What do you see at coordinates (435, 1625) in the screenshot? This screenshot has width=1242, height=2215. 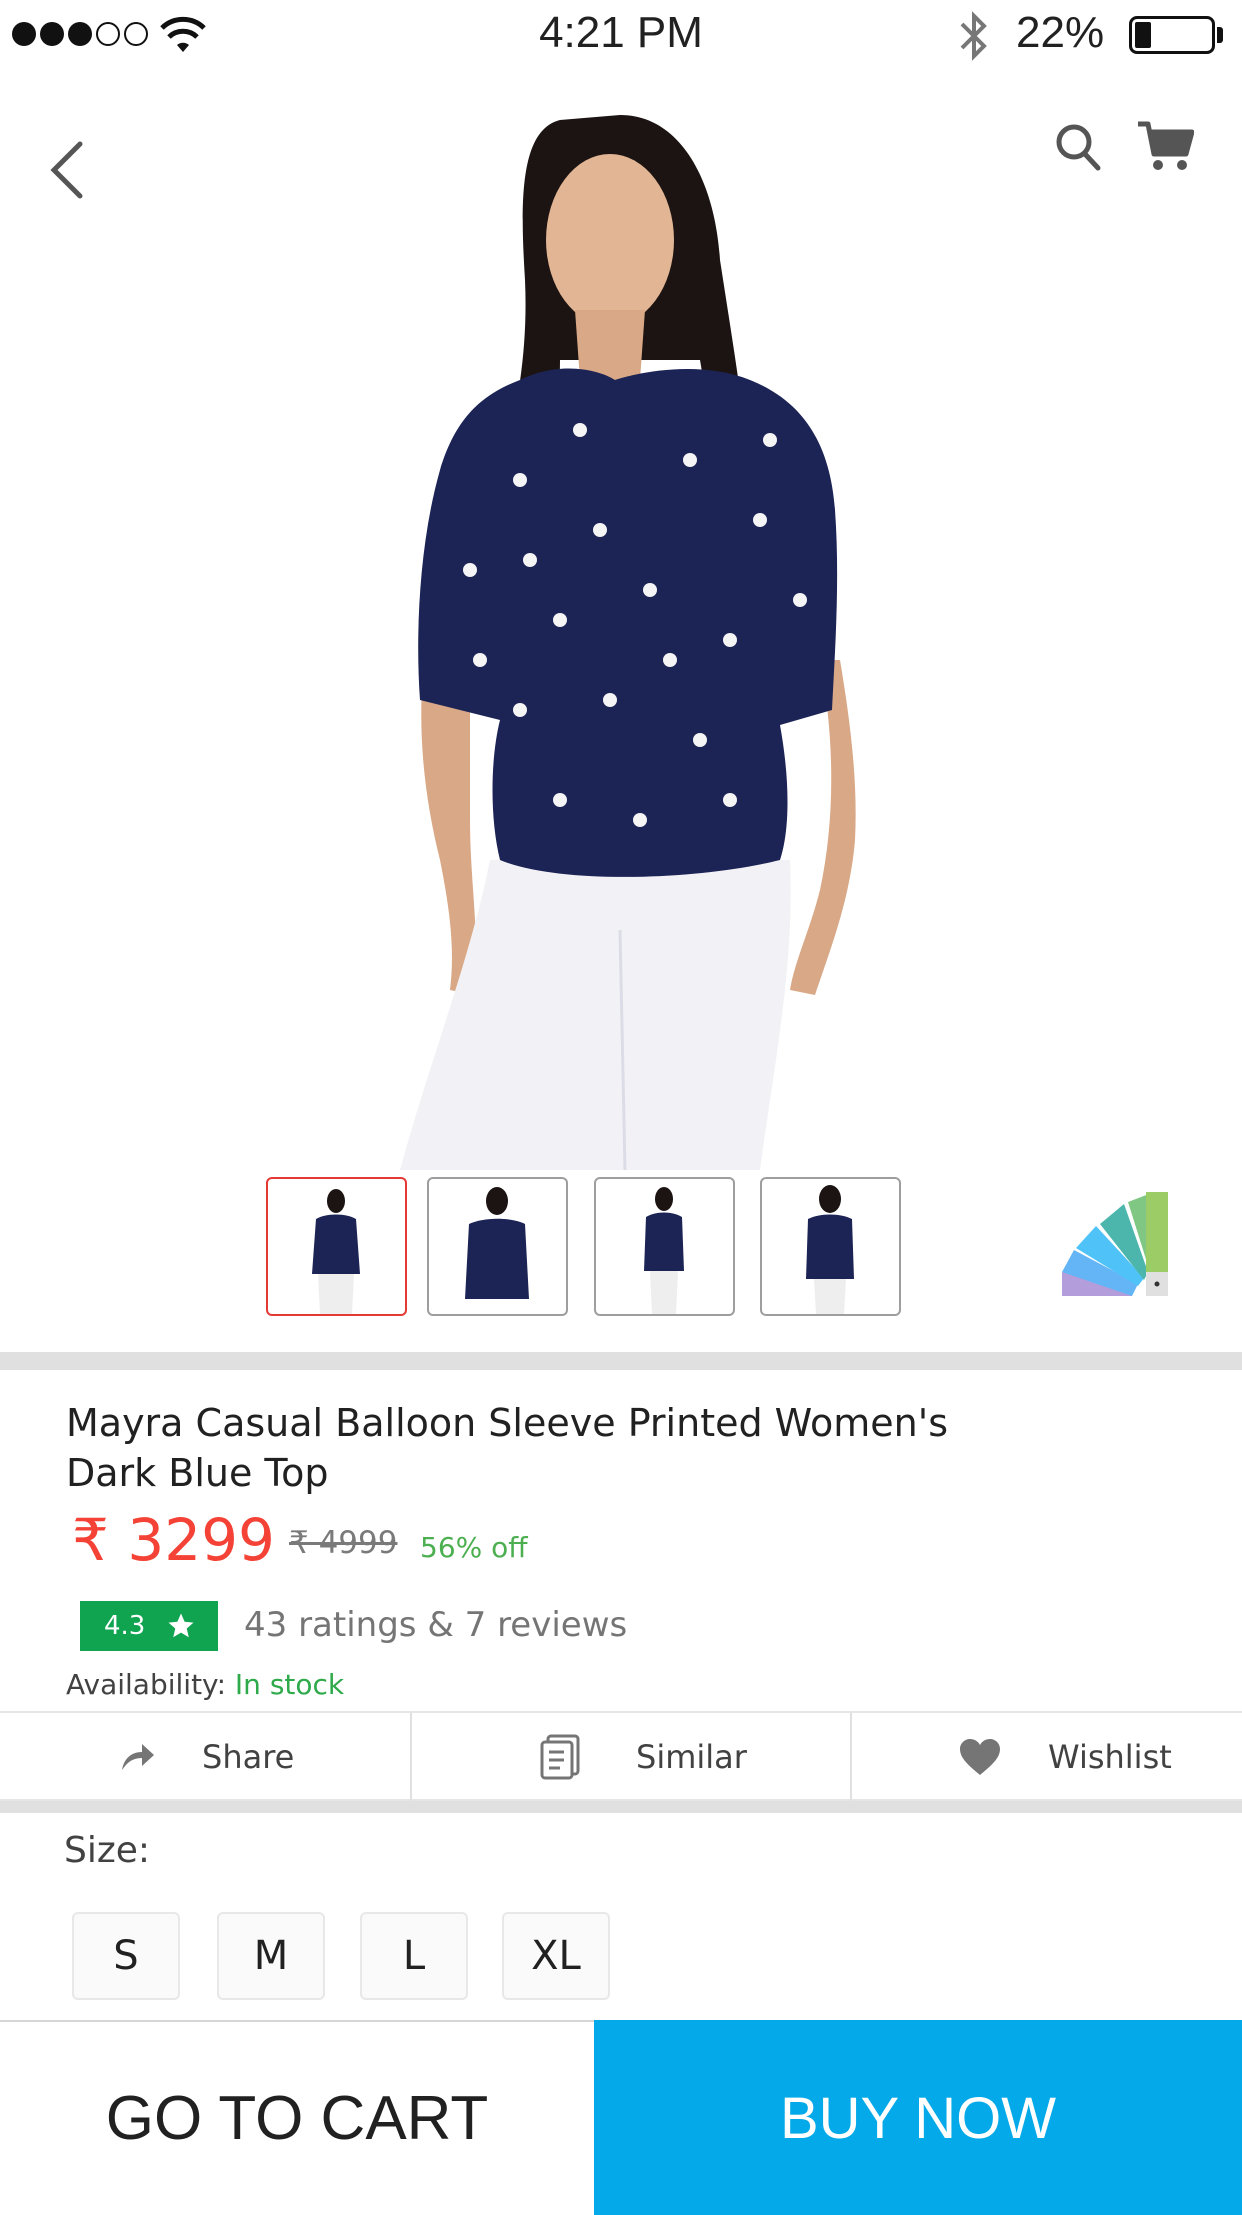 I see `ratings-reviews-count: 43 ratings & 7 reviews` at bounding box center [435, 1625].